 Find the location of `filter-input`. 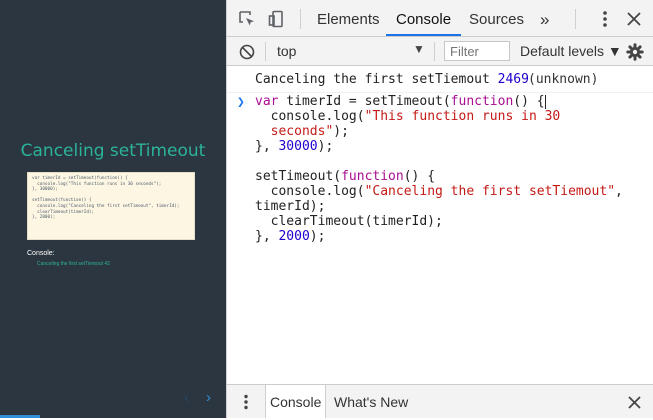

filter-input is located at coordinates (477, 51).